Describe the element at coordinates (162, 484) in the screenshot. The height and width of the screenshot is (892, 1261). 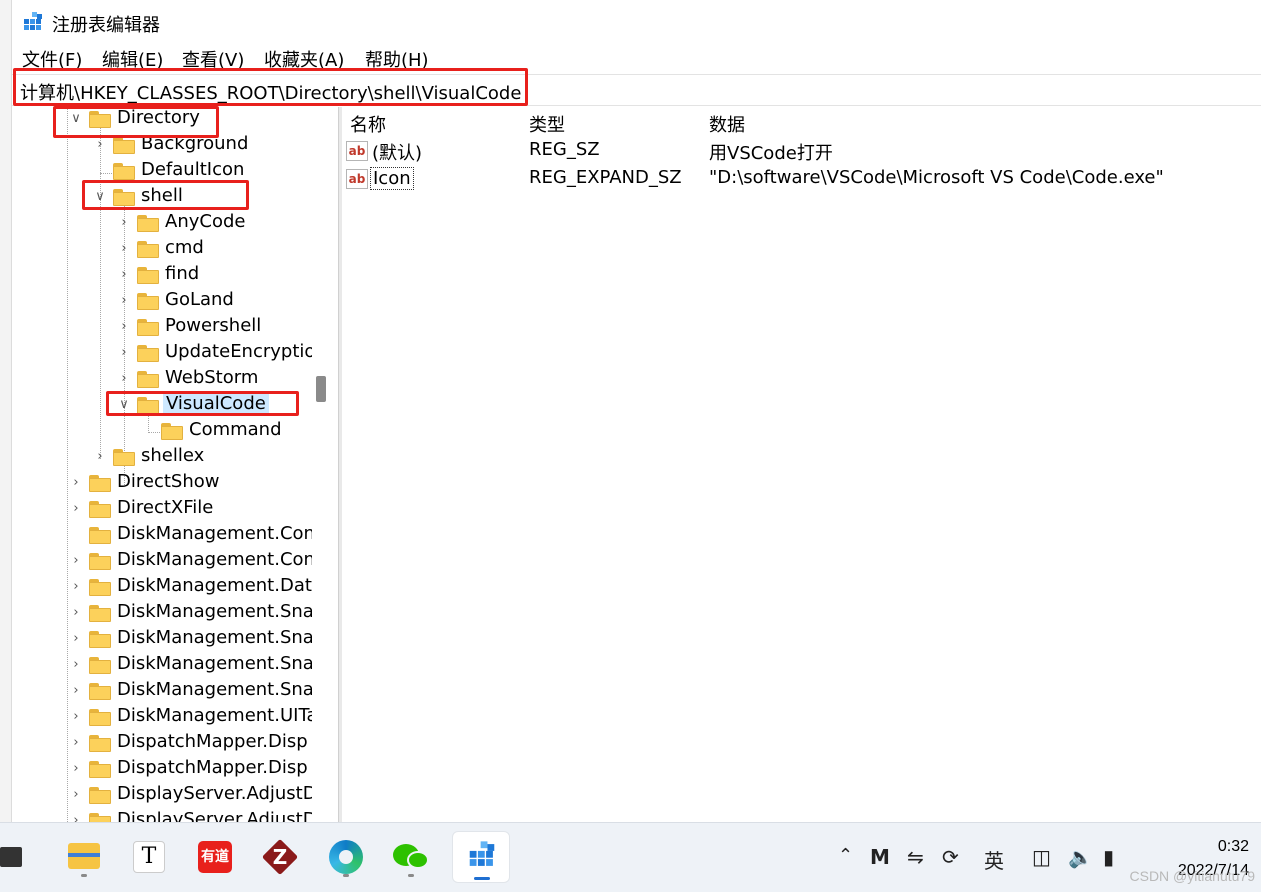
I see `tree-item-directshow: › DirectShow` at that location.